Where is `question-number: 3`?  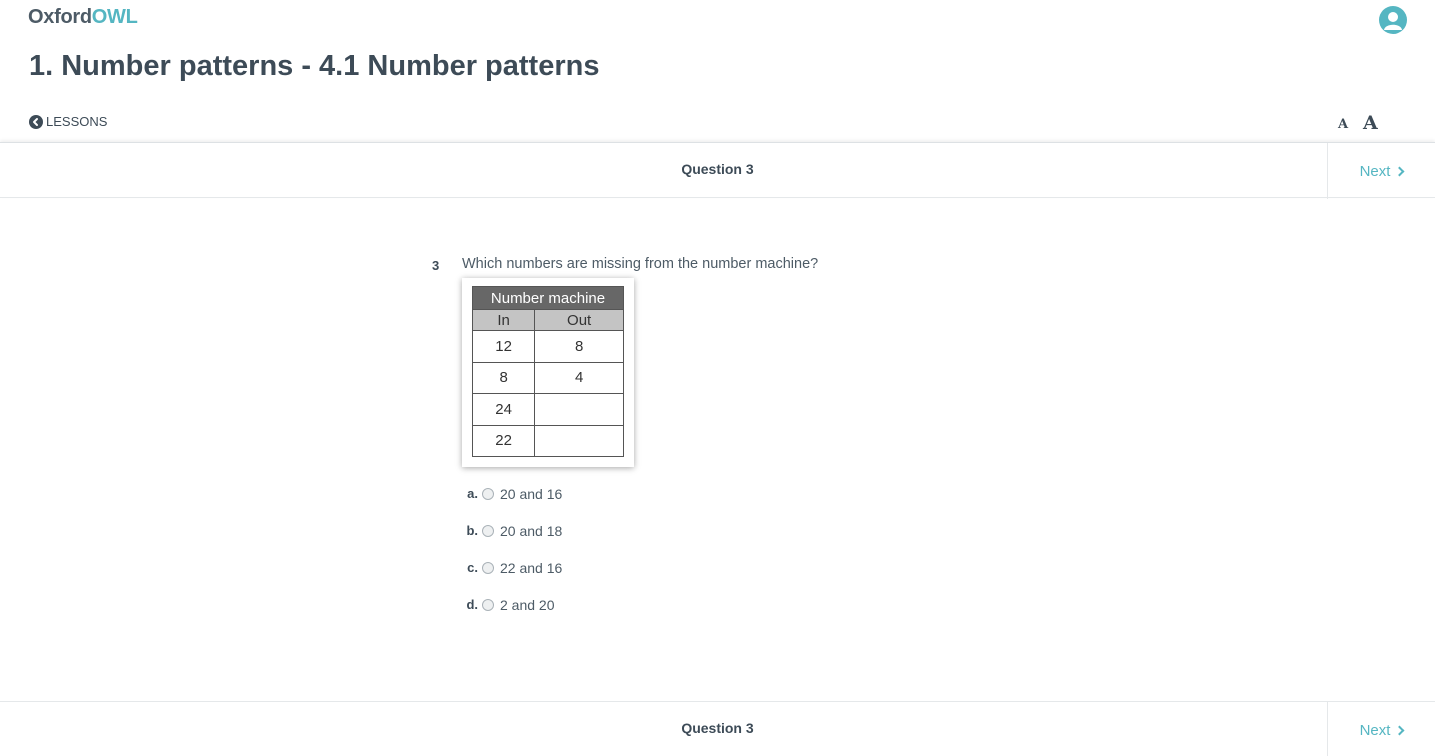
question-number: 3 is located at coordinates (436, 265).